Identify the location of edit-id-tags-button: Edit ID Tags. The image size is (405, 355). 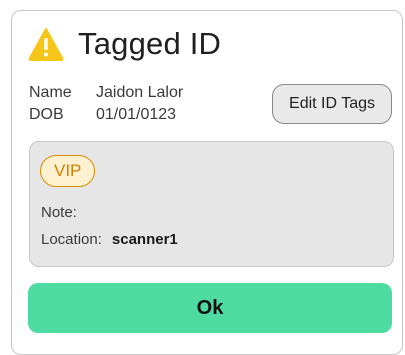
(332, 104).